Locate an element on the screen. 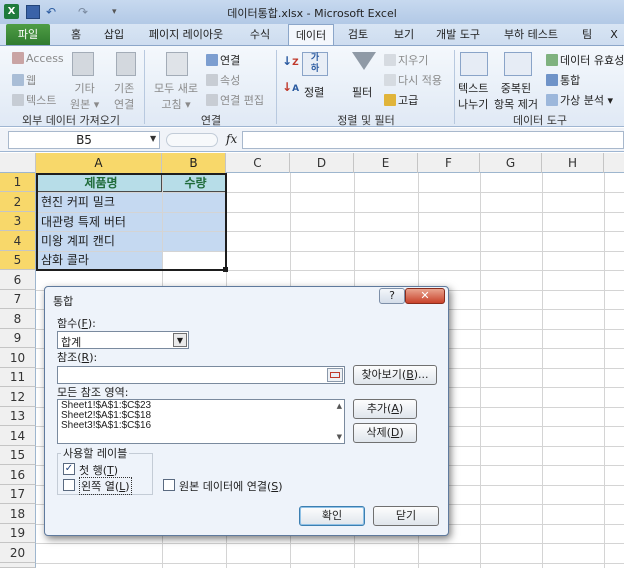 This screenshot has width=624, height=568. link-source-checkbox is located at coordinates (169, 485).